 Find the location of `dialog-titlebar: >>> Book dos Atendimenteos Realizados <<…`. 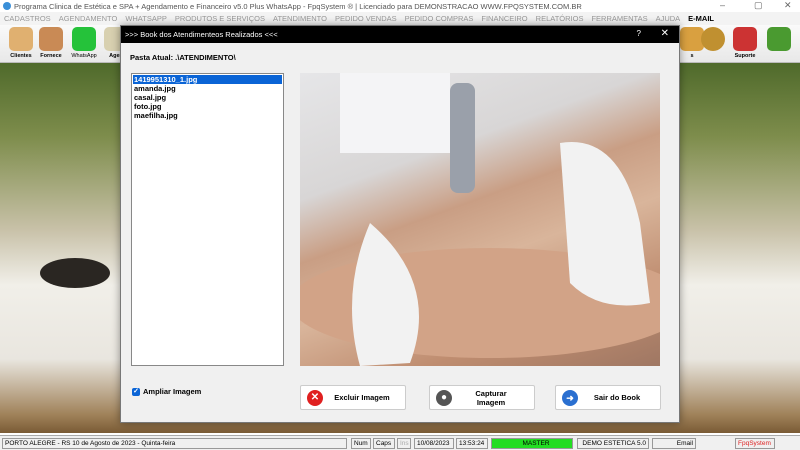

dialog-titlebar: >>> Book dos Atendimenteos Realizados <<… is located at coordinates (400, 34).